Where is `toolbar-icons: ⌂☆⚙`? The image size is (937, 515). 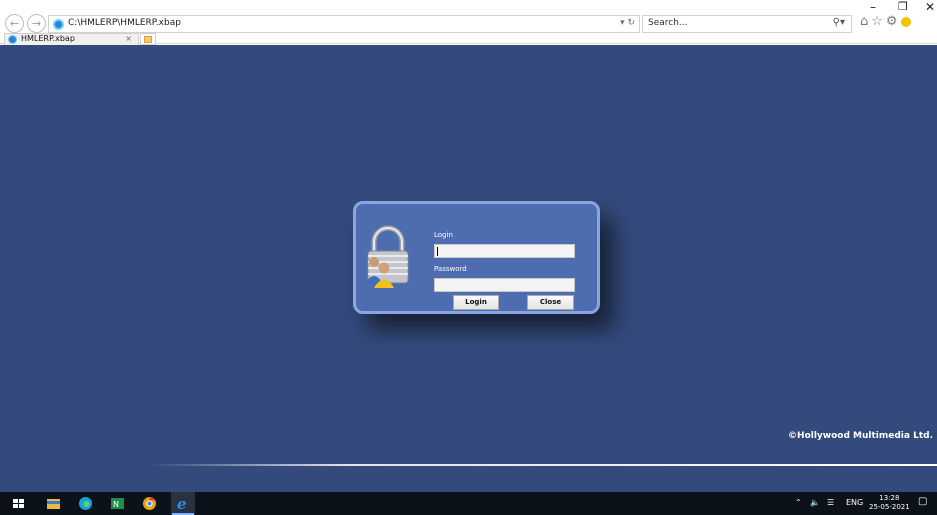
toolbar-icons: ⌂☆⚙ is located at coordinates (885, 21).